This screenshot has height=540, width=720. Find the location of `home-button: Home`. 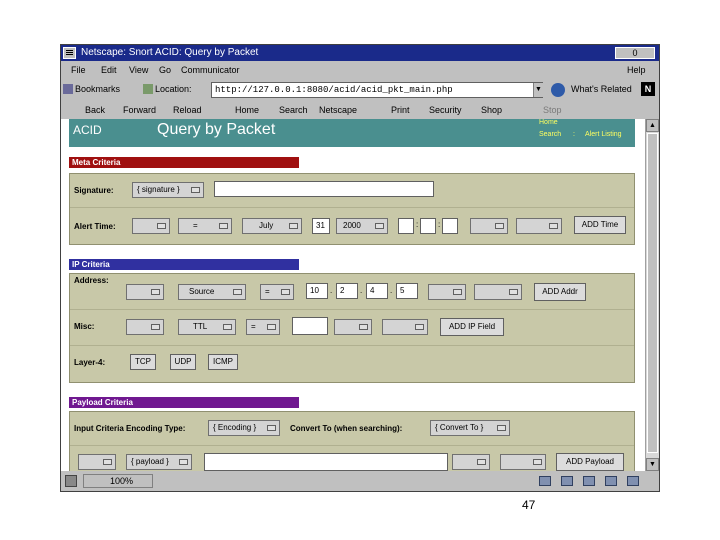

home-button: Home is located at coordinates (247, 110).